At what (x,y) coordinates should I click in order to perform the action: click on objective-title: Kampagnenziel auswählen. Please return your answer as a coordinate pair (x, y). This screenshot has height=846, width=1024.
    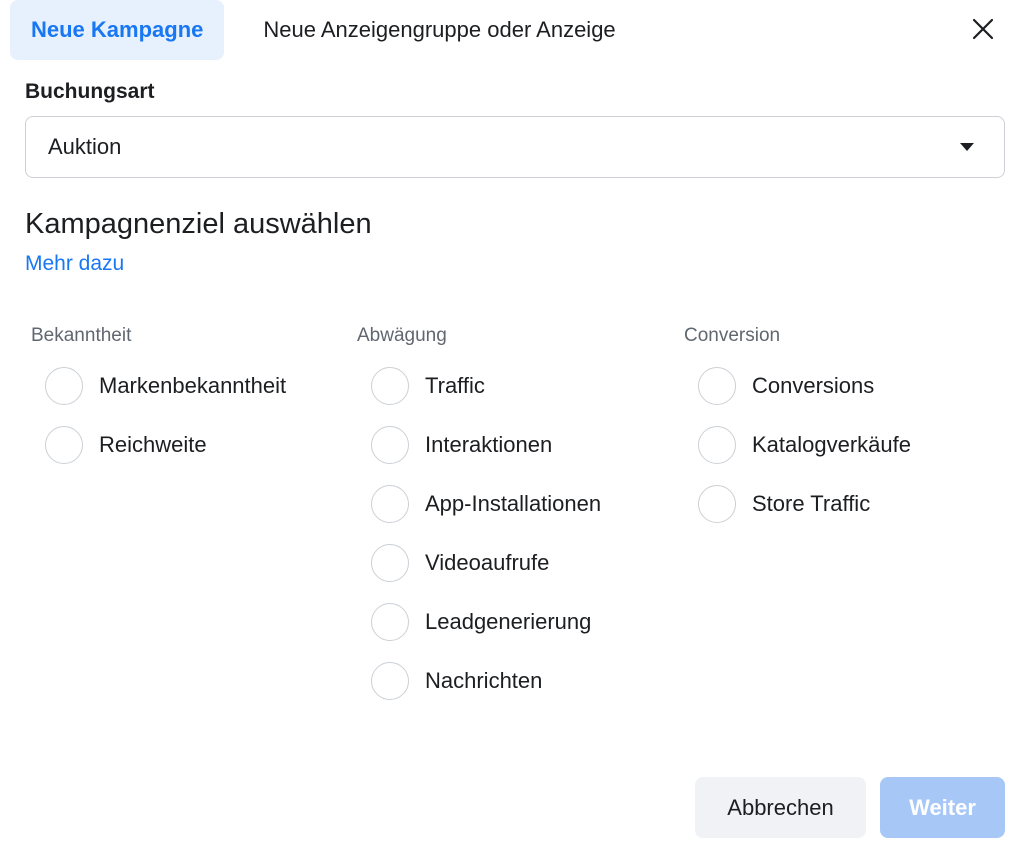
    Looking at the image, I should click on (198, 224).